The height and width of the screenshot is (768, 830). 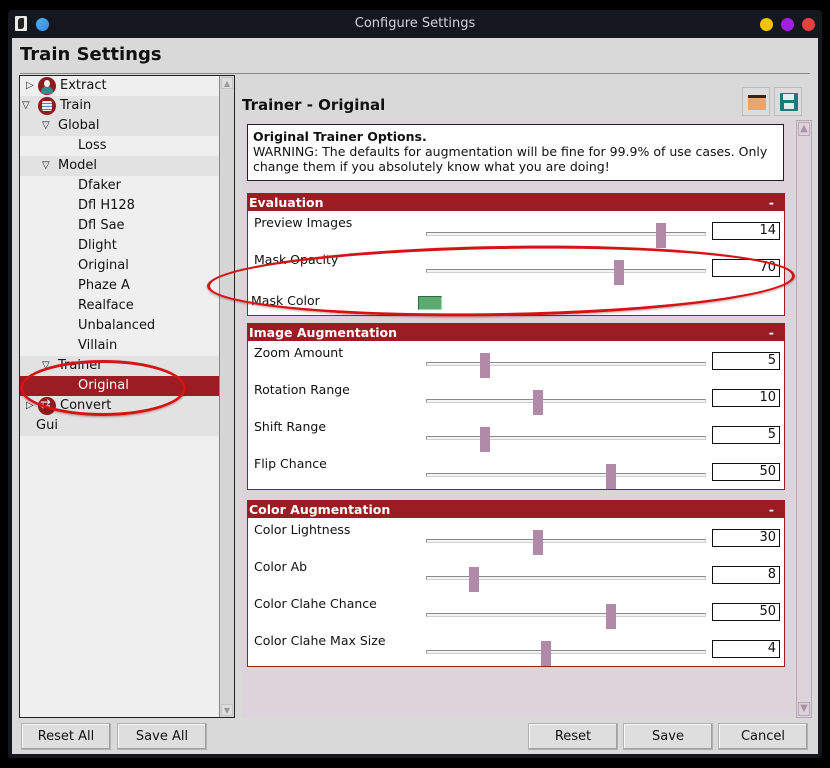 I want to click on tree-item-trainer: ▽ Trainer, so click(x=119, y=366).